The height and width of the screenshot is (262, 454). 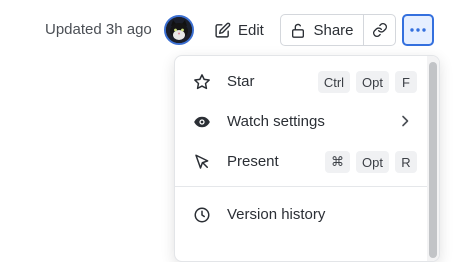 I want to click on star-icon, so click(x=202, y=82).